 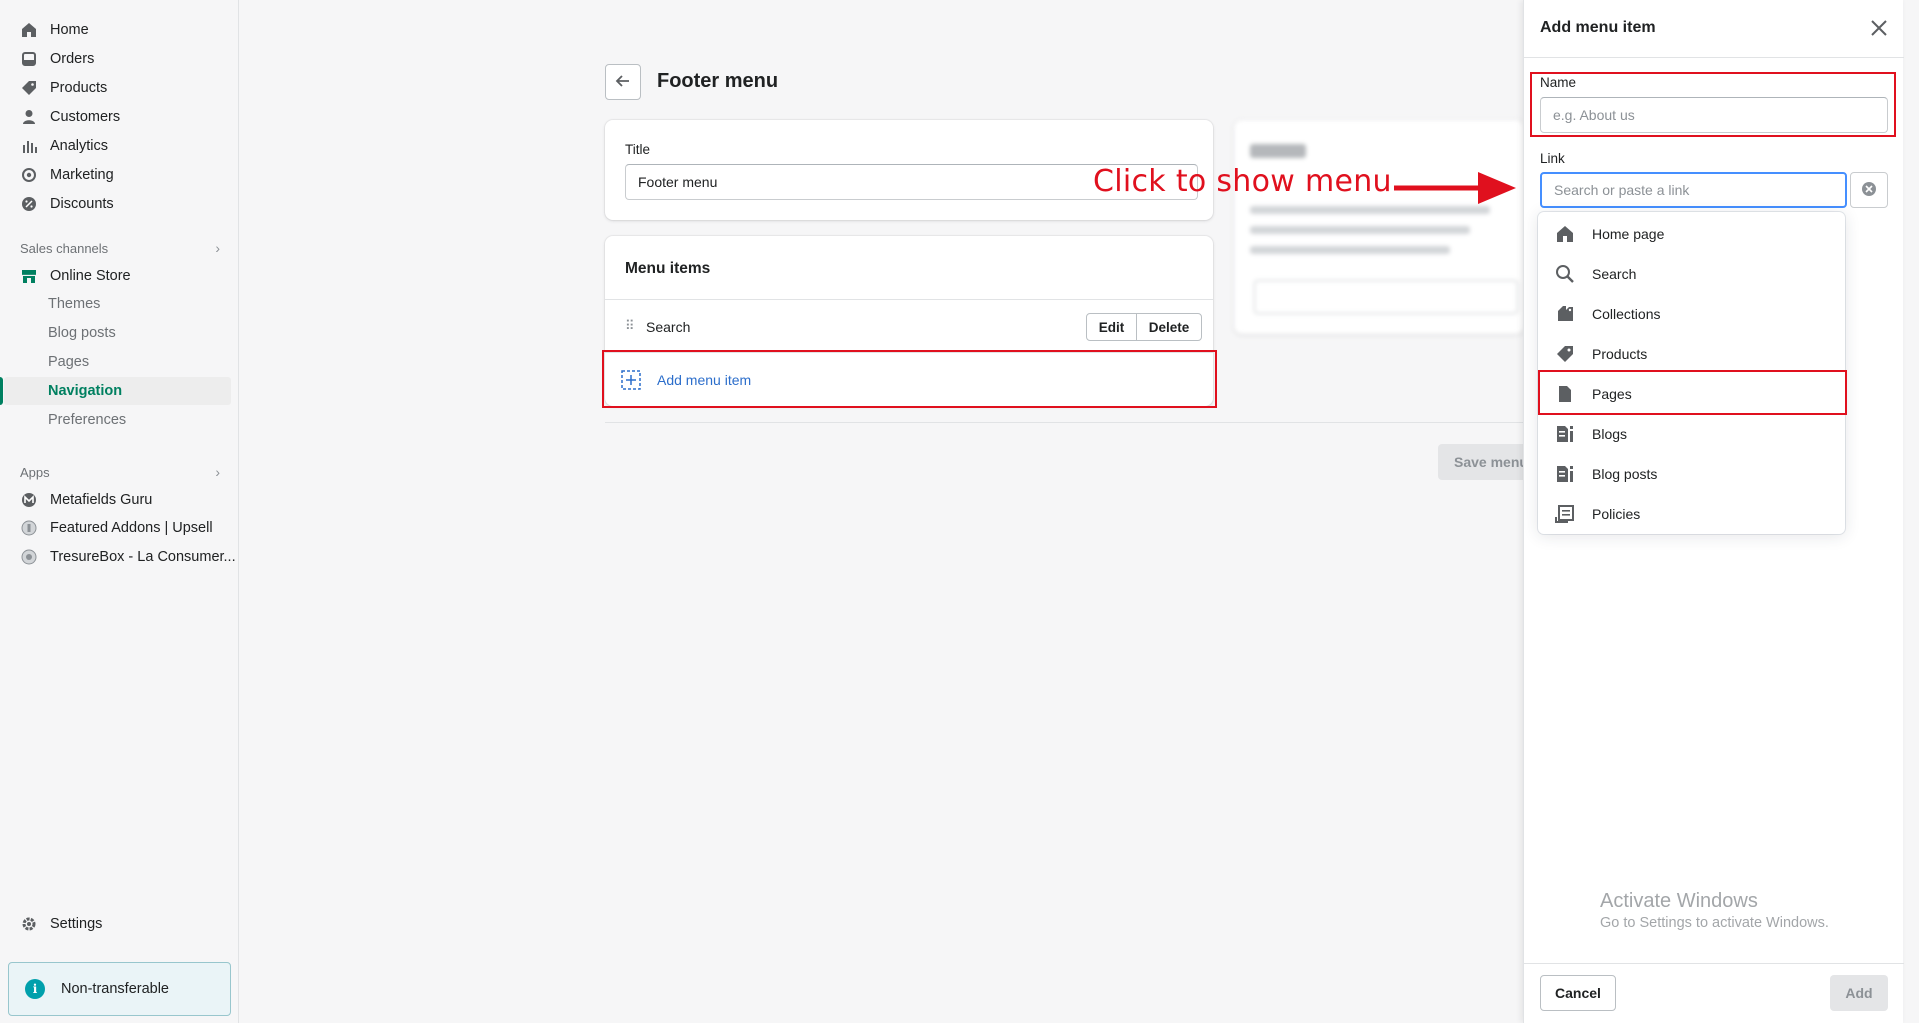 What do you see at coordinates (82, 175) in the screenshot?
I see `sidebar-item-label: Marketing` at bounding box center [82, 175].